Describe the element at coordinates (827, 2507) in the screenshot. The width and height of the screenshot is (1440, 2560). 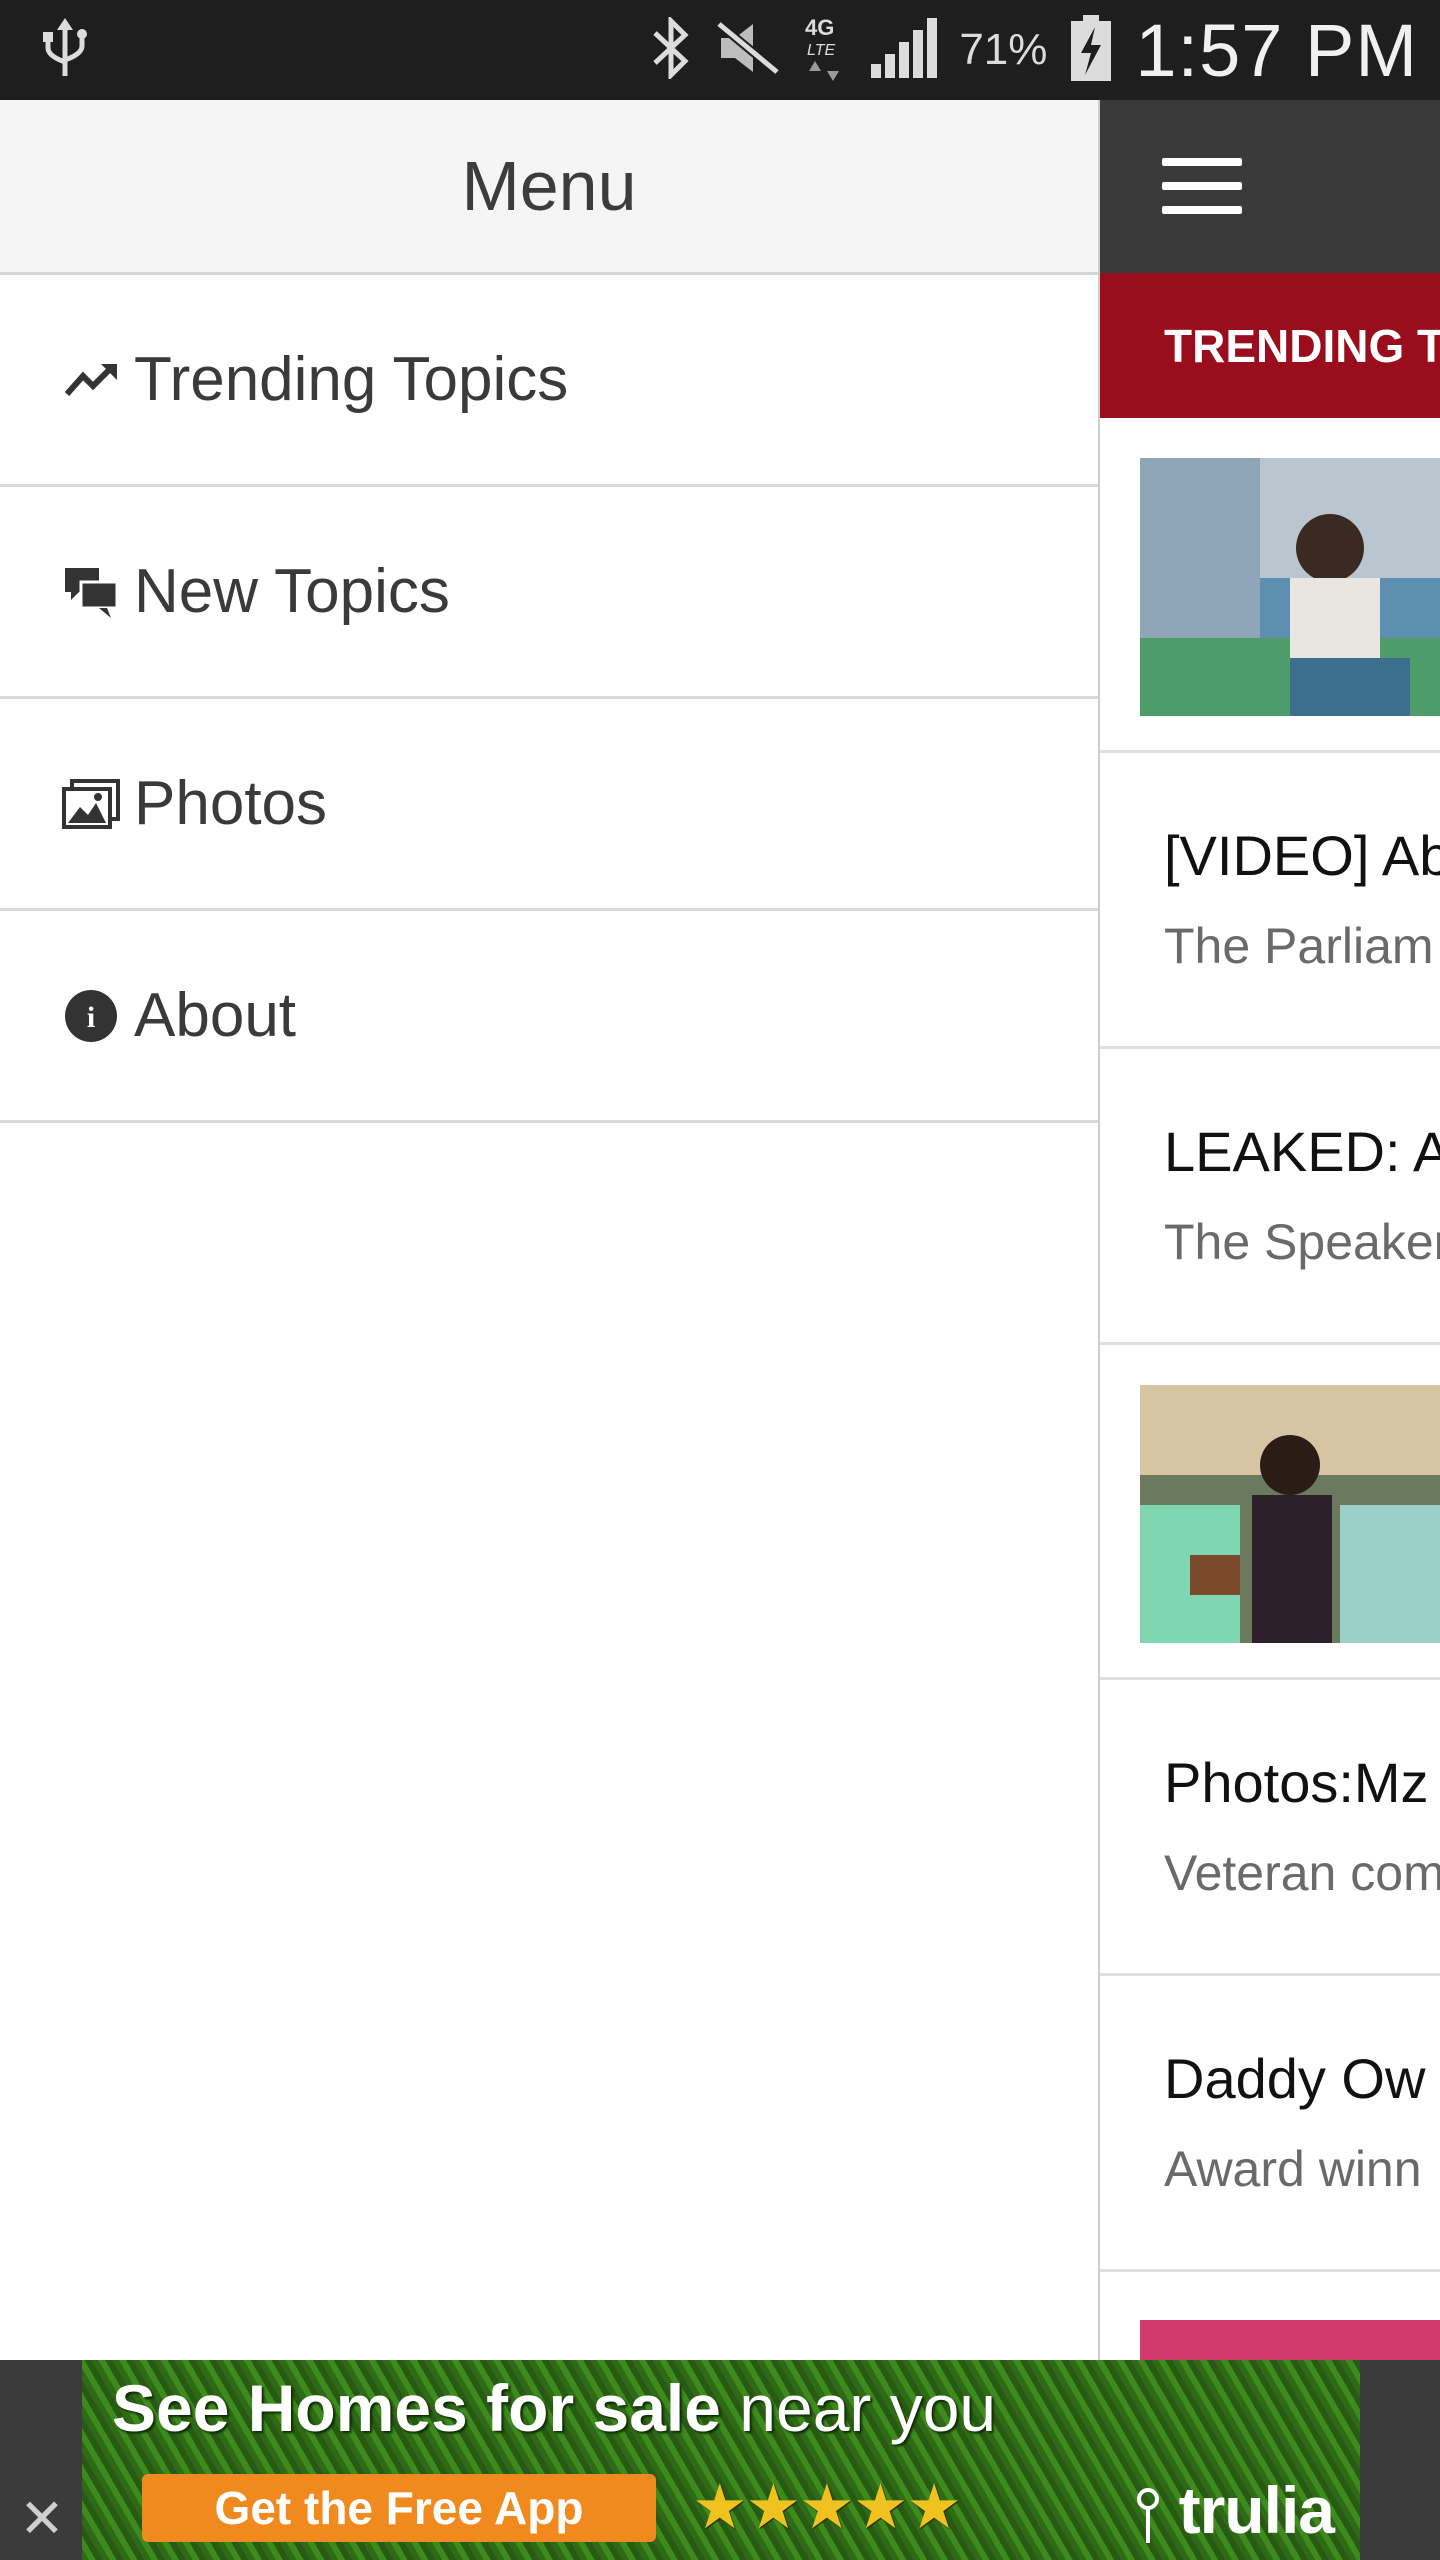
I see `ad-rating-stars: ★★★★★` at that location.